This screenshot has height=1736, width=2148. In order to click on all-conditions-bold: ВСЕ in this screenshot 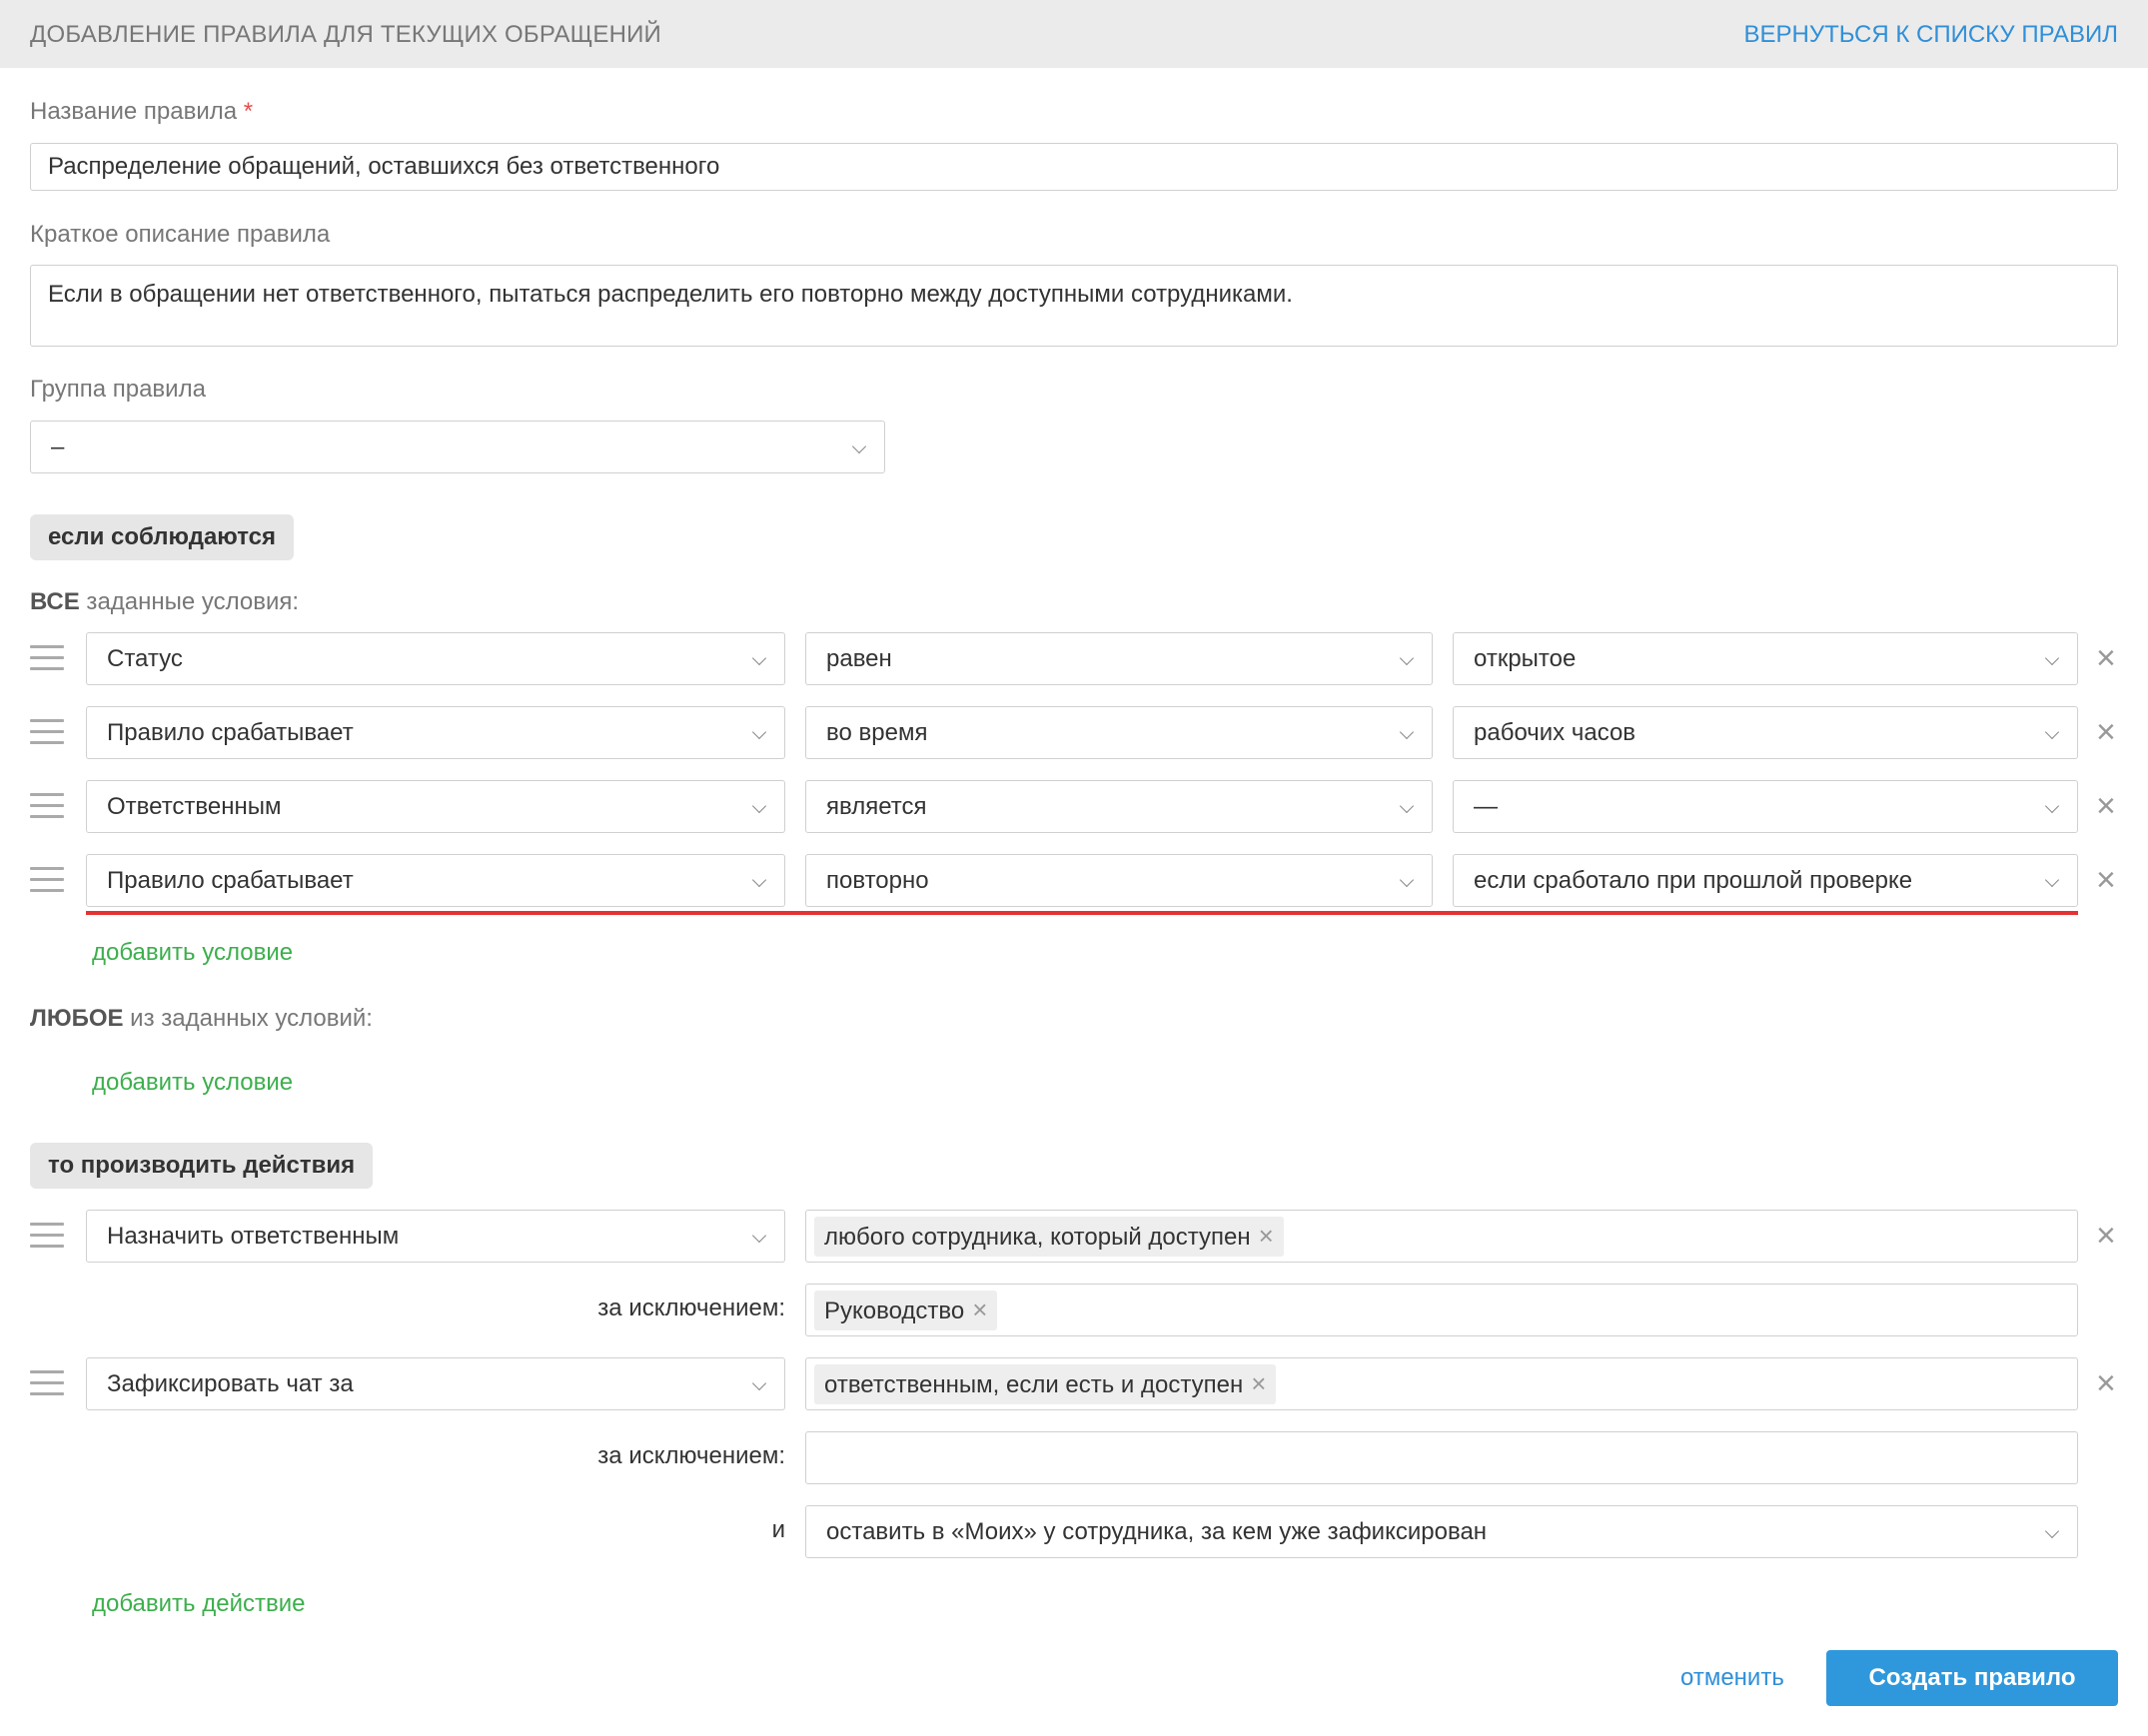, I will do `click(55, 601)`.